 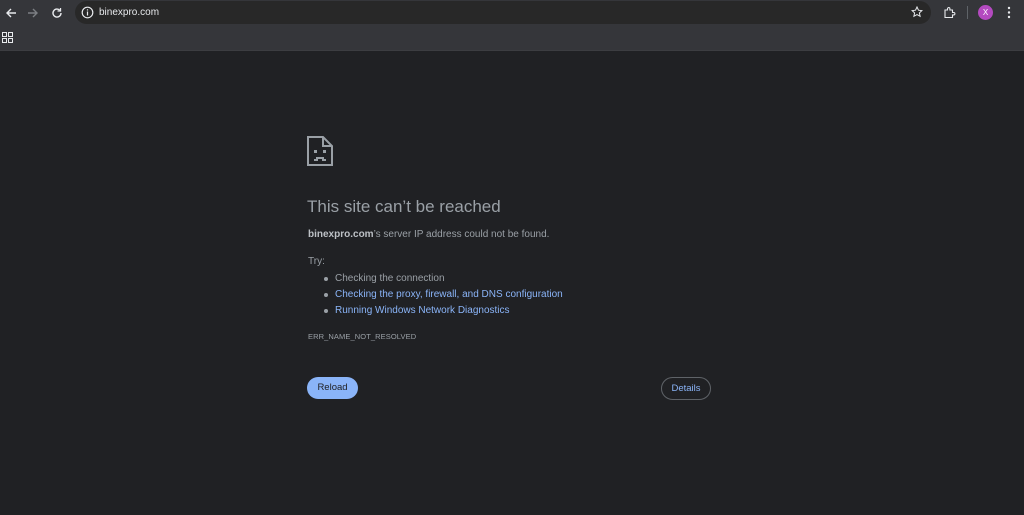 I want to click on bookmark-star-icon, so click(x=917, y=12).